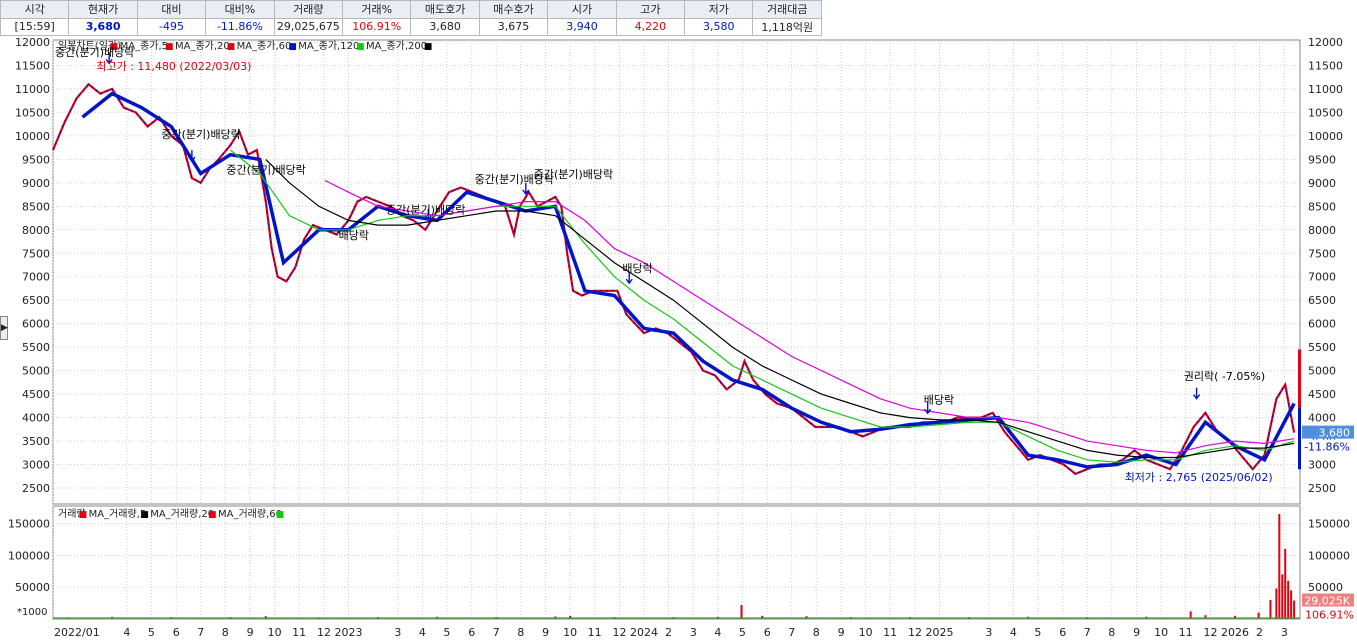 The height and width of the screenshot is (640, 1357). What do you see at coordinates (1325, 42) in the screenshot?
I see `y-tick-label-right: 12000` at bounding box center [1325, 42].